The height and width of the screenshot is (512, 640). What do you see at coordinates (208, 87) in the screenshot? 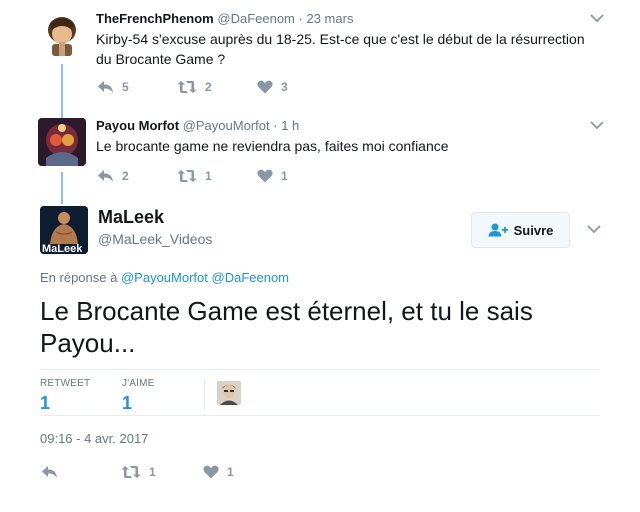
I see `retweet-count: 2` at bounding box center [208, 87].